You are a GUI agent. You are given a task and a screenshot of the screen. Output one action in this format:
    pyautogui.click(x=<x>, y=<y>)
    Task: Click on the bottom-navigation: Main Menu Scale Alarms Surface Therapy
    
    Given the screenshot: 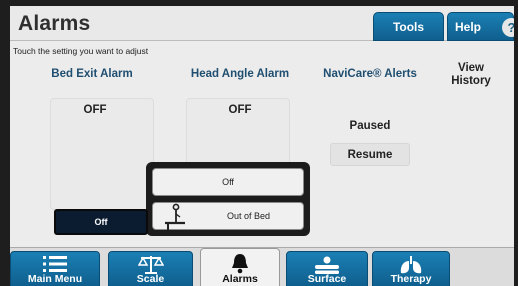 What is the action you would take?
    pyautogui.click(x=262, y=266)
    